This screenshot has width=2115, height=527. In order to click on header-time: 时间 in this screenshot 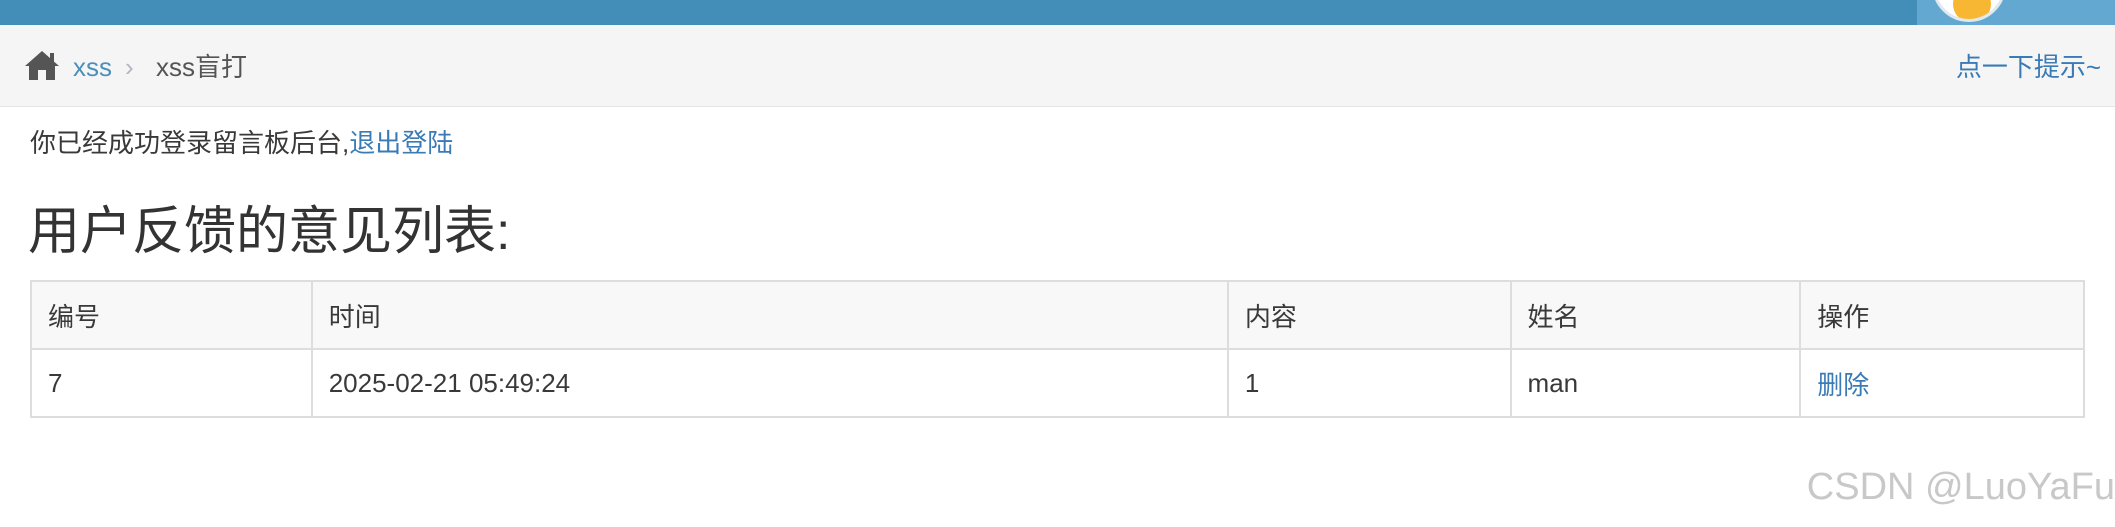, I will do `click(769, 315)`.